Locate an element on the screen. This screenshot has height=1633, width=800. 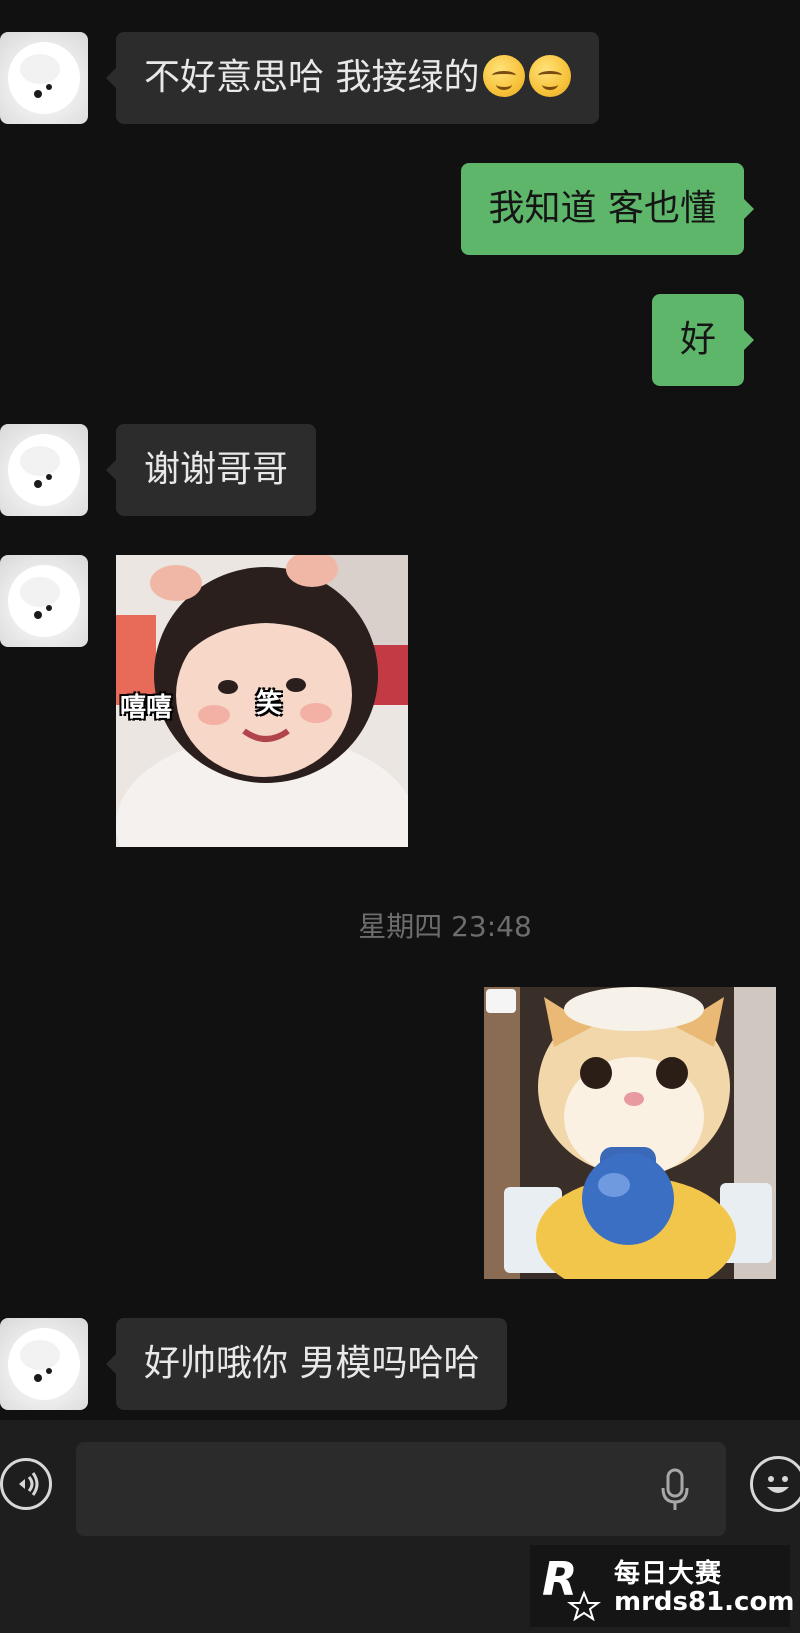
message-bubble-received: 好帅哦你 男模吗哈哈 is located at coordinates (306, 1364).